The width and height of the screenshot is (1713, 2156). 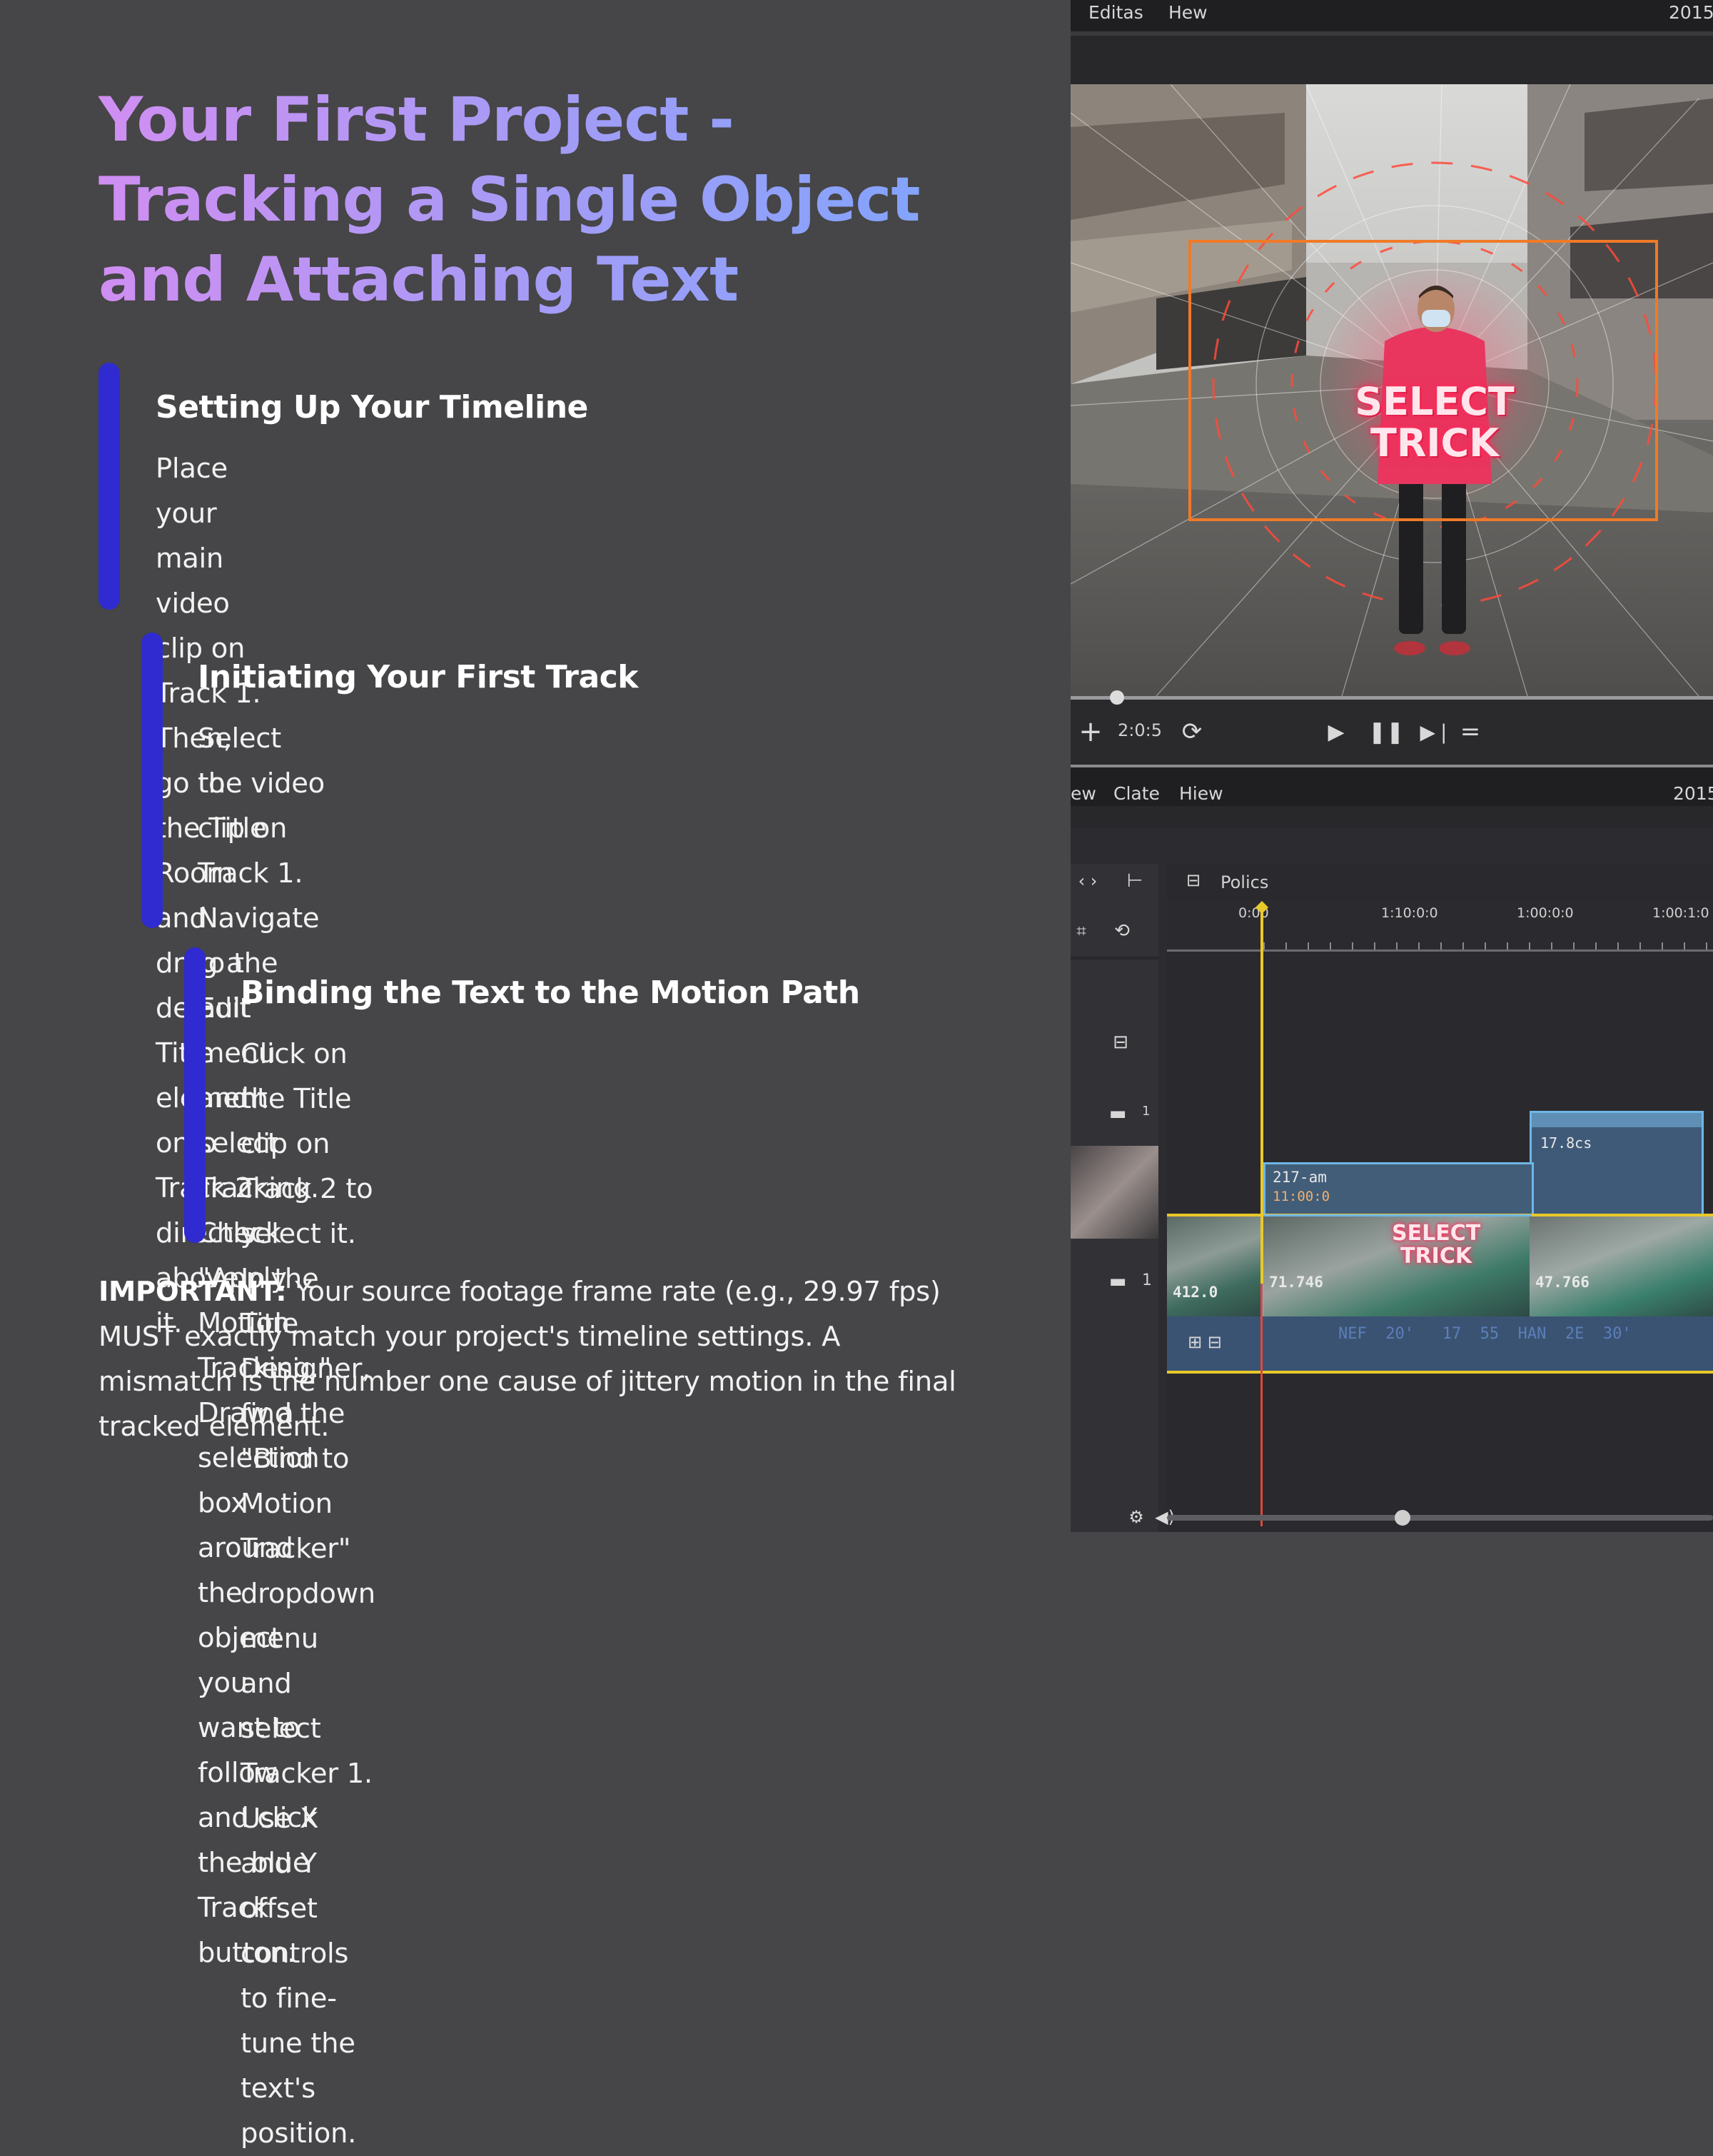 What do you see at coordinates (1562, 1283) in the screenshot?
I see `clip-label: 47.766` at bounding box center [1562, 1283].